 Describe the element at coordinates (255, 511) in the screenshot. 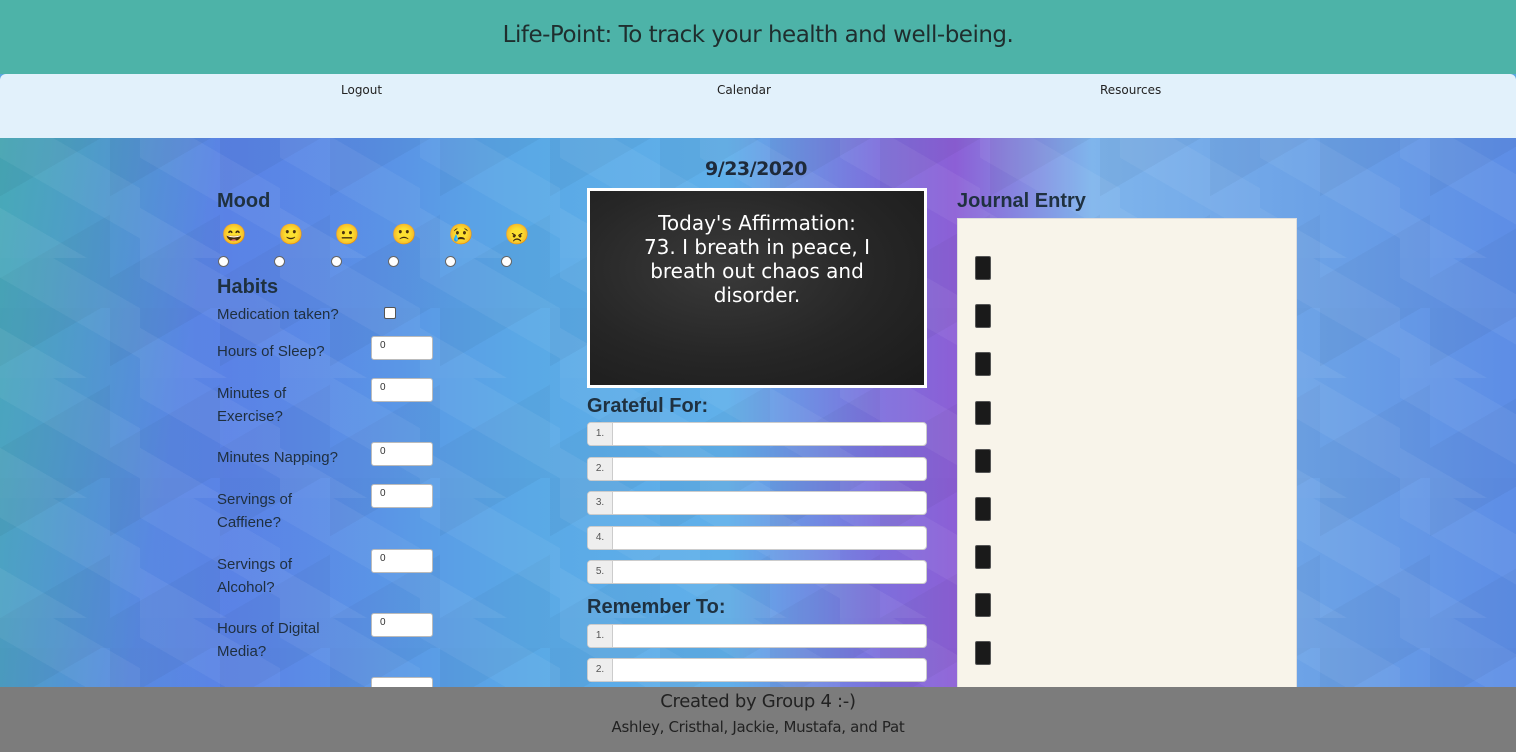

I see `caffeine-label: Servings of Caffiene?` at that location.